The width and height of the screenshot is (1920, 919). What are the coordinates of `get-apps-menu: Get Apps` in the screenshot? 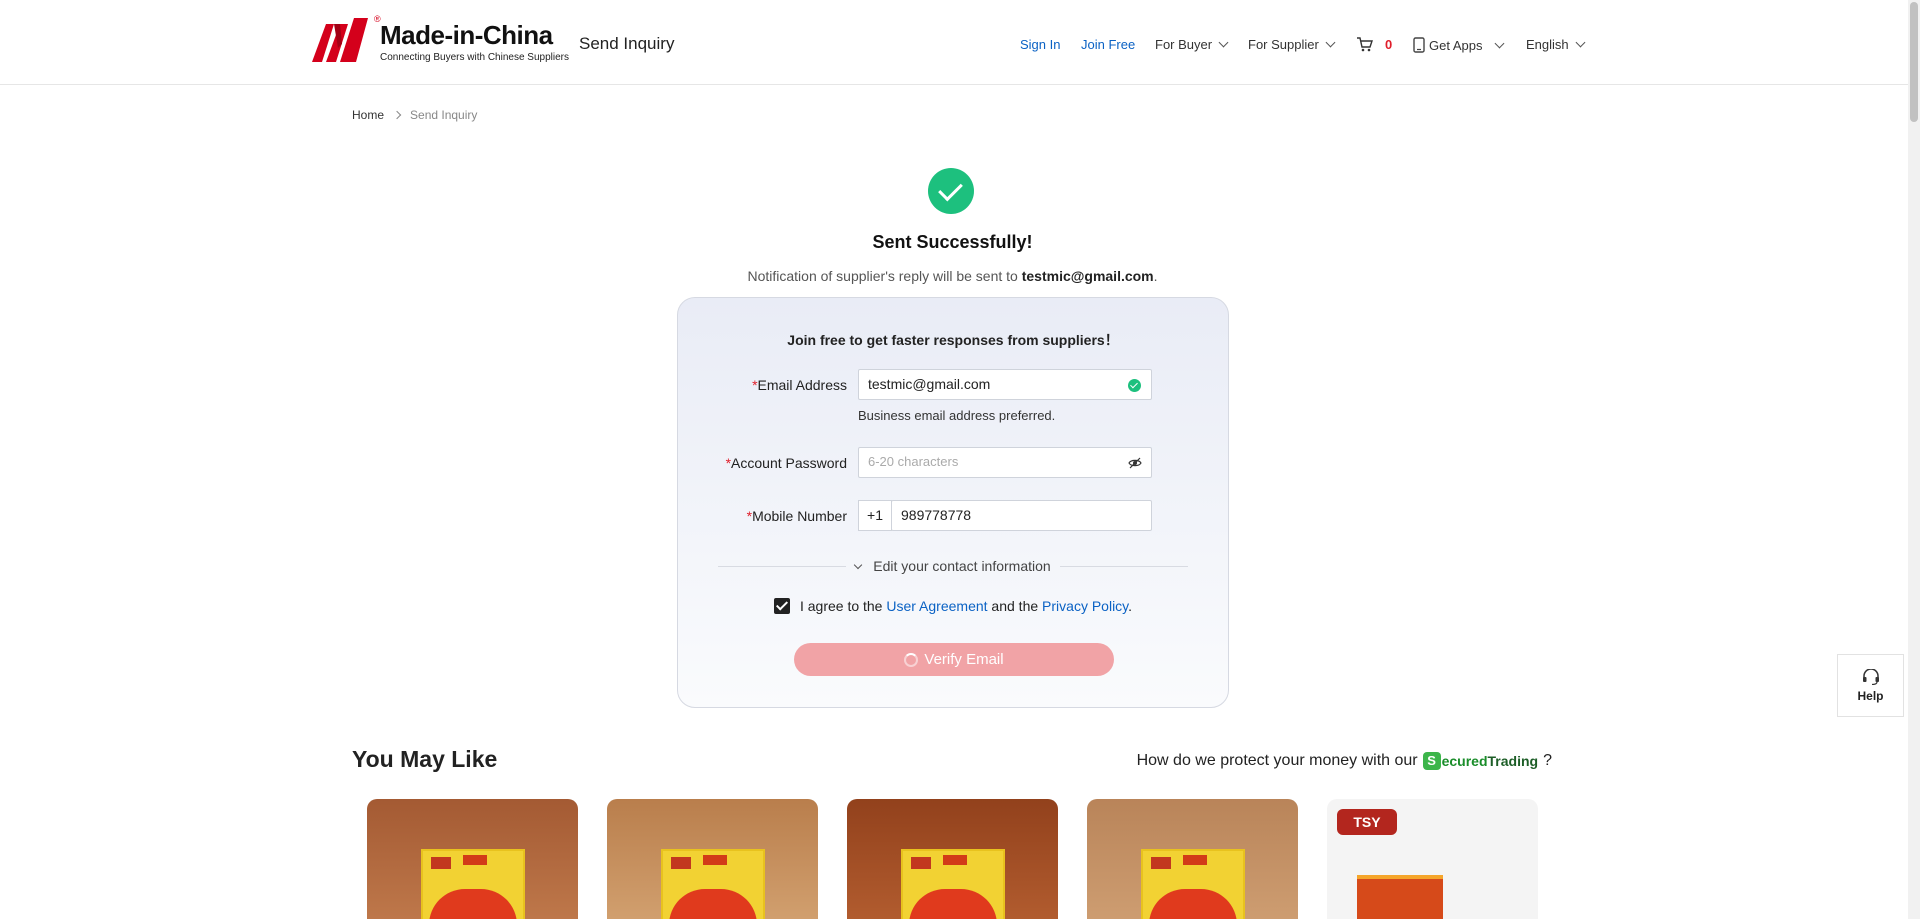 It's located at (1459, 45).